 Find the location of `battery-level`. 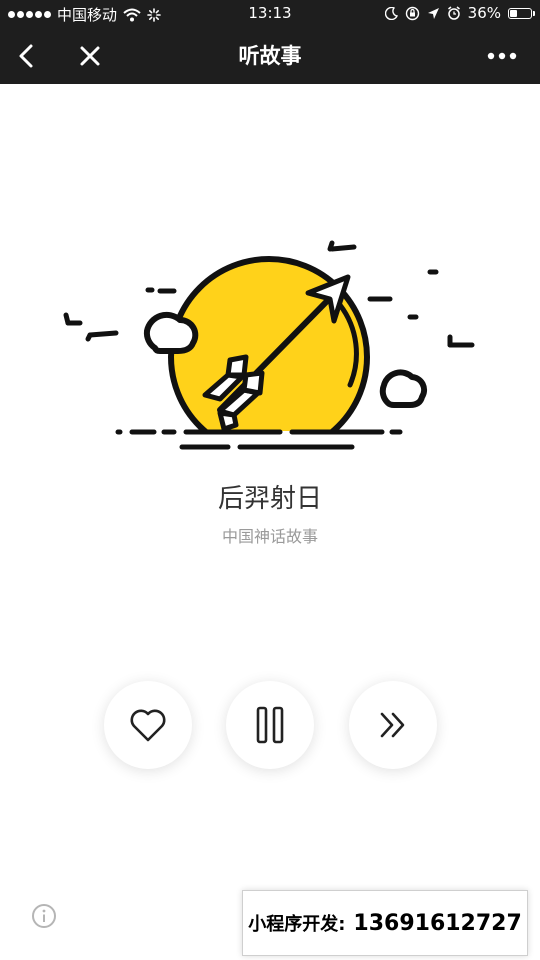

battery-level is located at coordinates (513, 13).